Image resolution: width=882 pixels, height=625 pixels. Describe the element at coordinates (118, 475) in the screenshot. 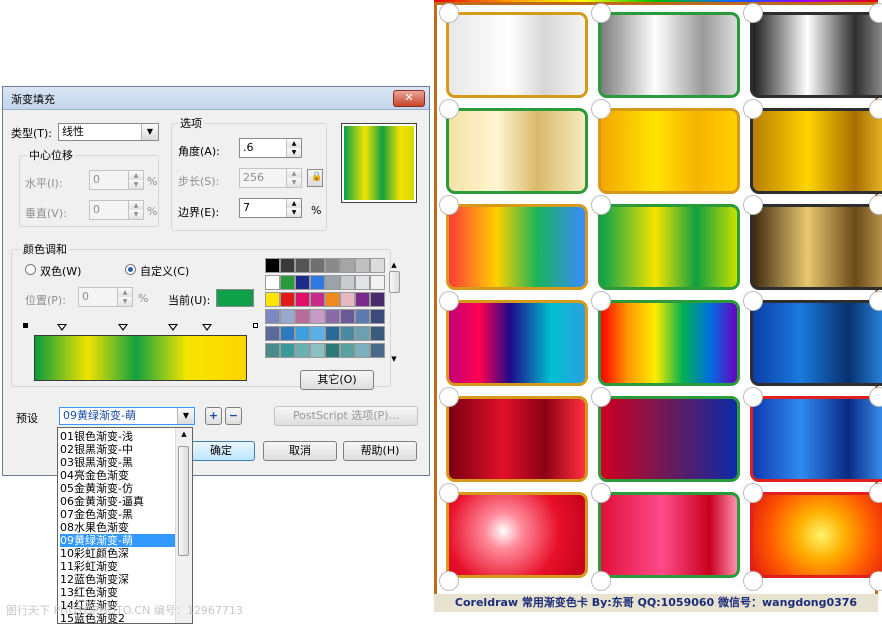

I see `preset-list-item: 04亮金色渐变` at that location.